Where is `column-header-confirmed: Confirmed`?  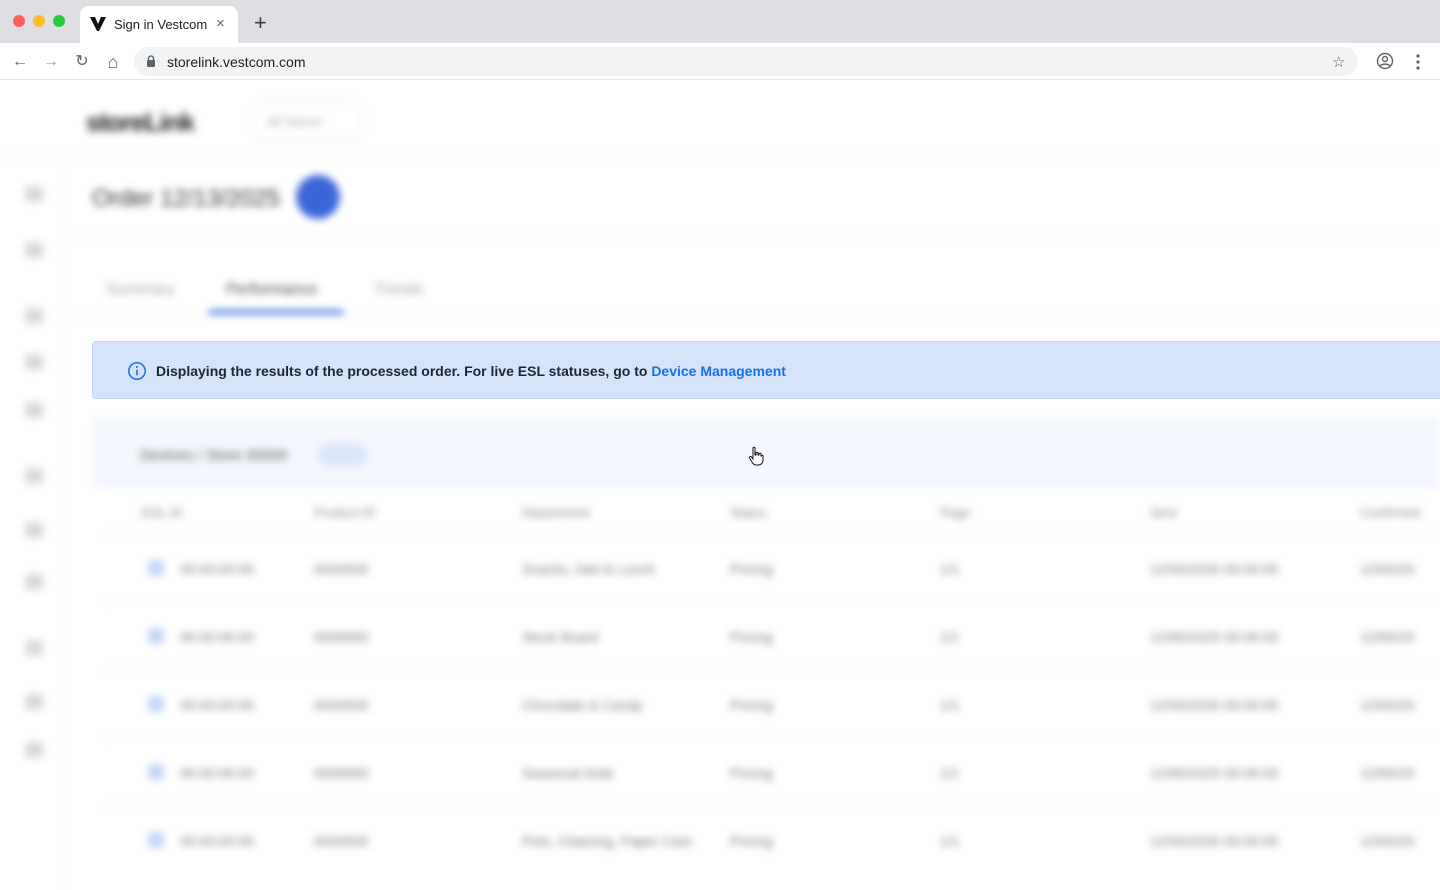 column-header-confirmed: Confirmed is located at coordinates (1390, 512).